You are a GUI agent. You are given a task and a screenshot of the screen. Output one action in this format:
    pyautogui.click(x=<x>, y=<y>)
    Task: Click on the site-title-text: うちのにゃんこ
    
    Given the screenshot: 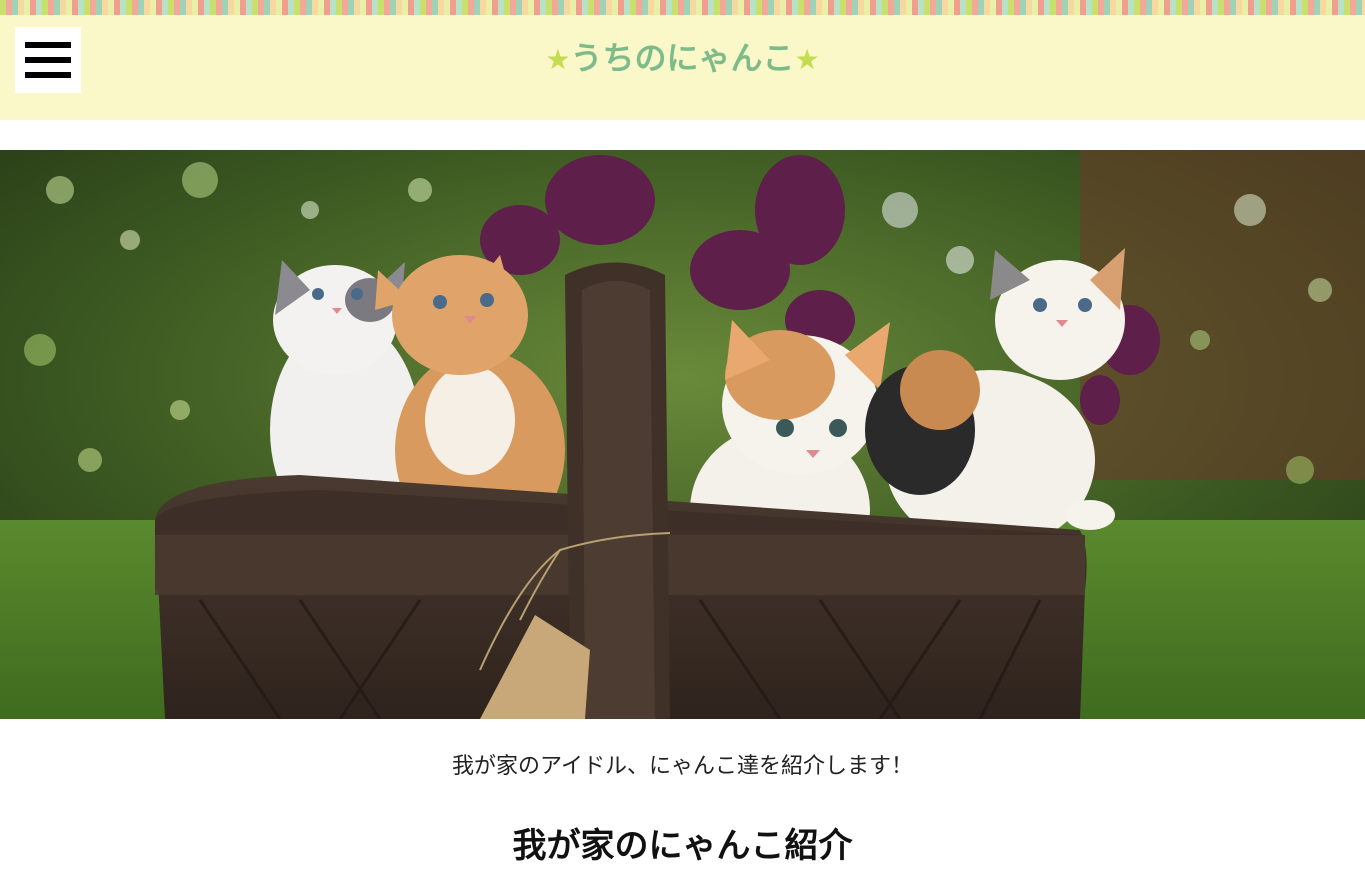 What is the action you would take?
    pyautogui.click(x=682, y=58)
    